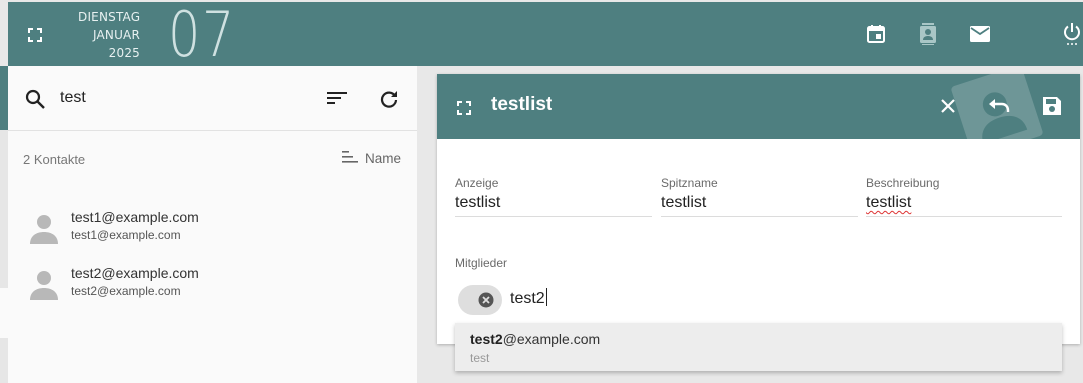  I want to click on contact-list-item: test1@example.com test1@example.com, so click(212, 227).